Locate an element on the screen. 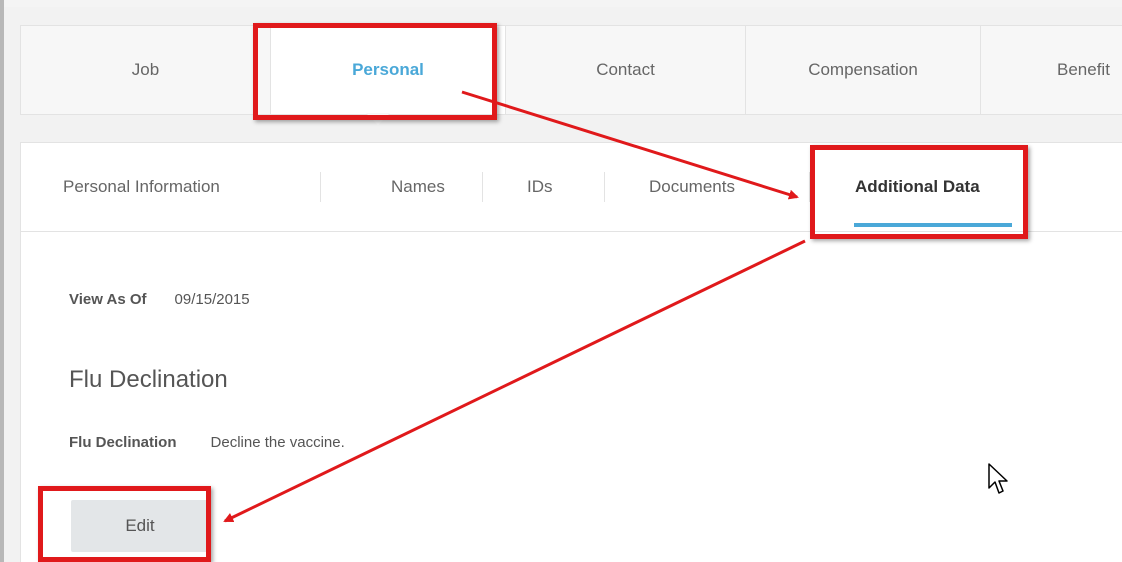  view-as-of-date: 09/15/2015 is located at coordinates (212, 299).